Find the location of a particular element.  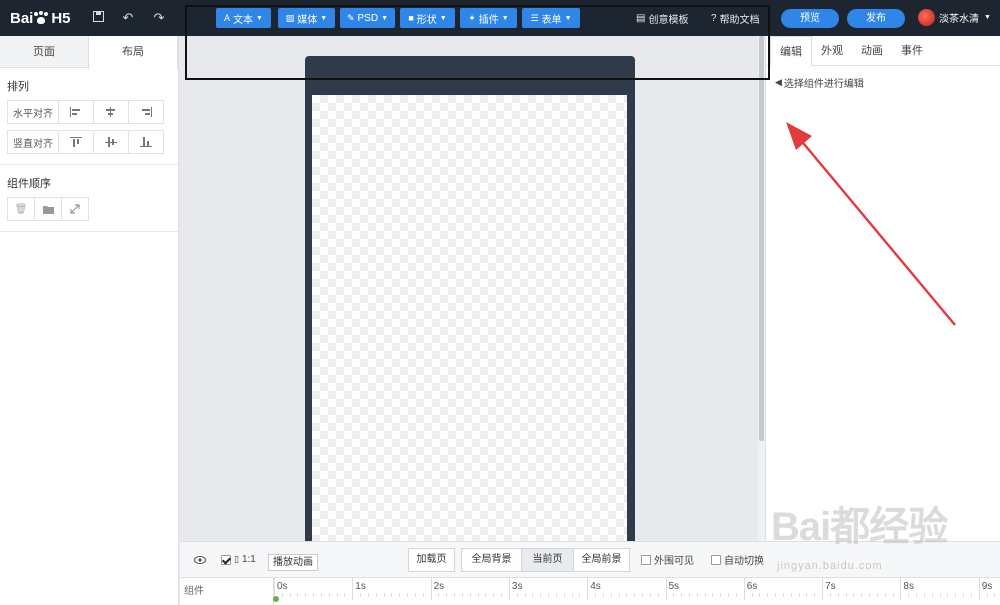

timeline: 组件 0s 1s 2s 3s 4s 5s 6s 7s 8s 9s is located at coordinates (590, 591).